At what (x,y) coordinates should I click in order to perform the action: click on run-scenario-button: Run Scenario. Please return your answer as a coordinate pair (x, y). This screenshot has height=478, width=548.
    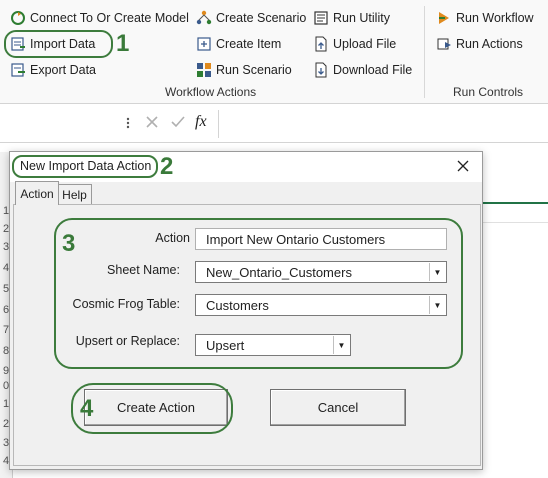
    Looking at the image, I should click on (244, 70).